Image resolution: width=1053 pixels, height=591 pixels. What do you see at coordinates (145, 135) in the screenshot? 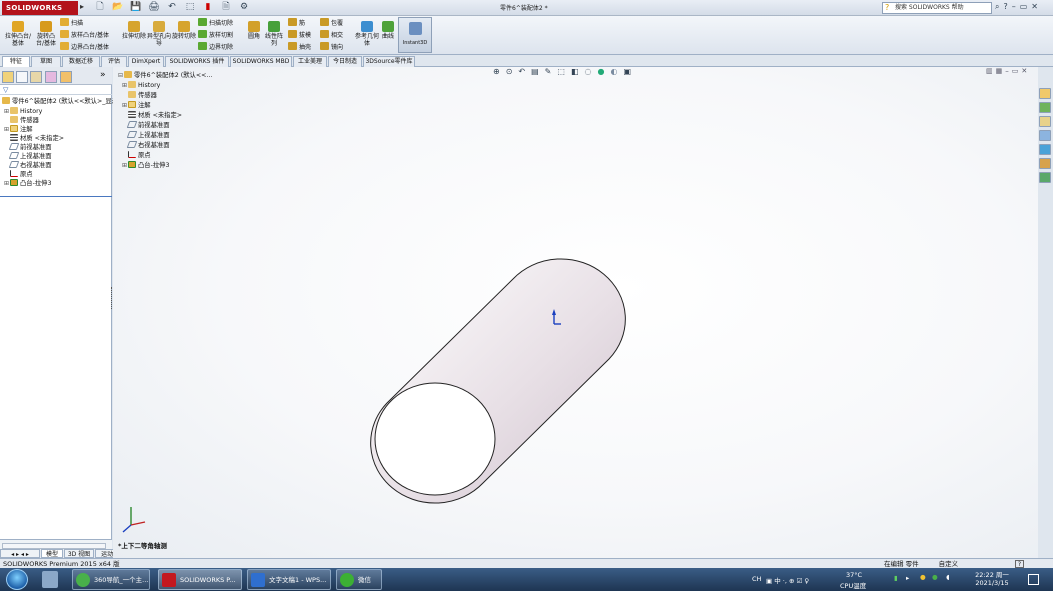
I see `flyout-top-plane: 上视基准面` at bounding box center [145, 135].